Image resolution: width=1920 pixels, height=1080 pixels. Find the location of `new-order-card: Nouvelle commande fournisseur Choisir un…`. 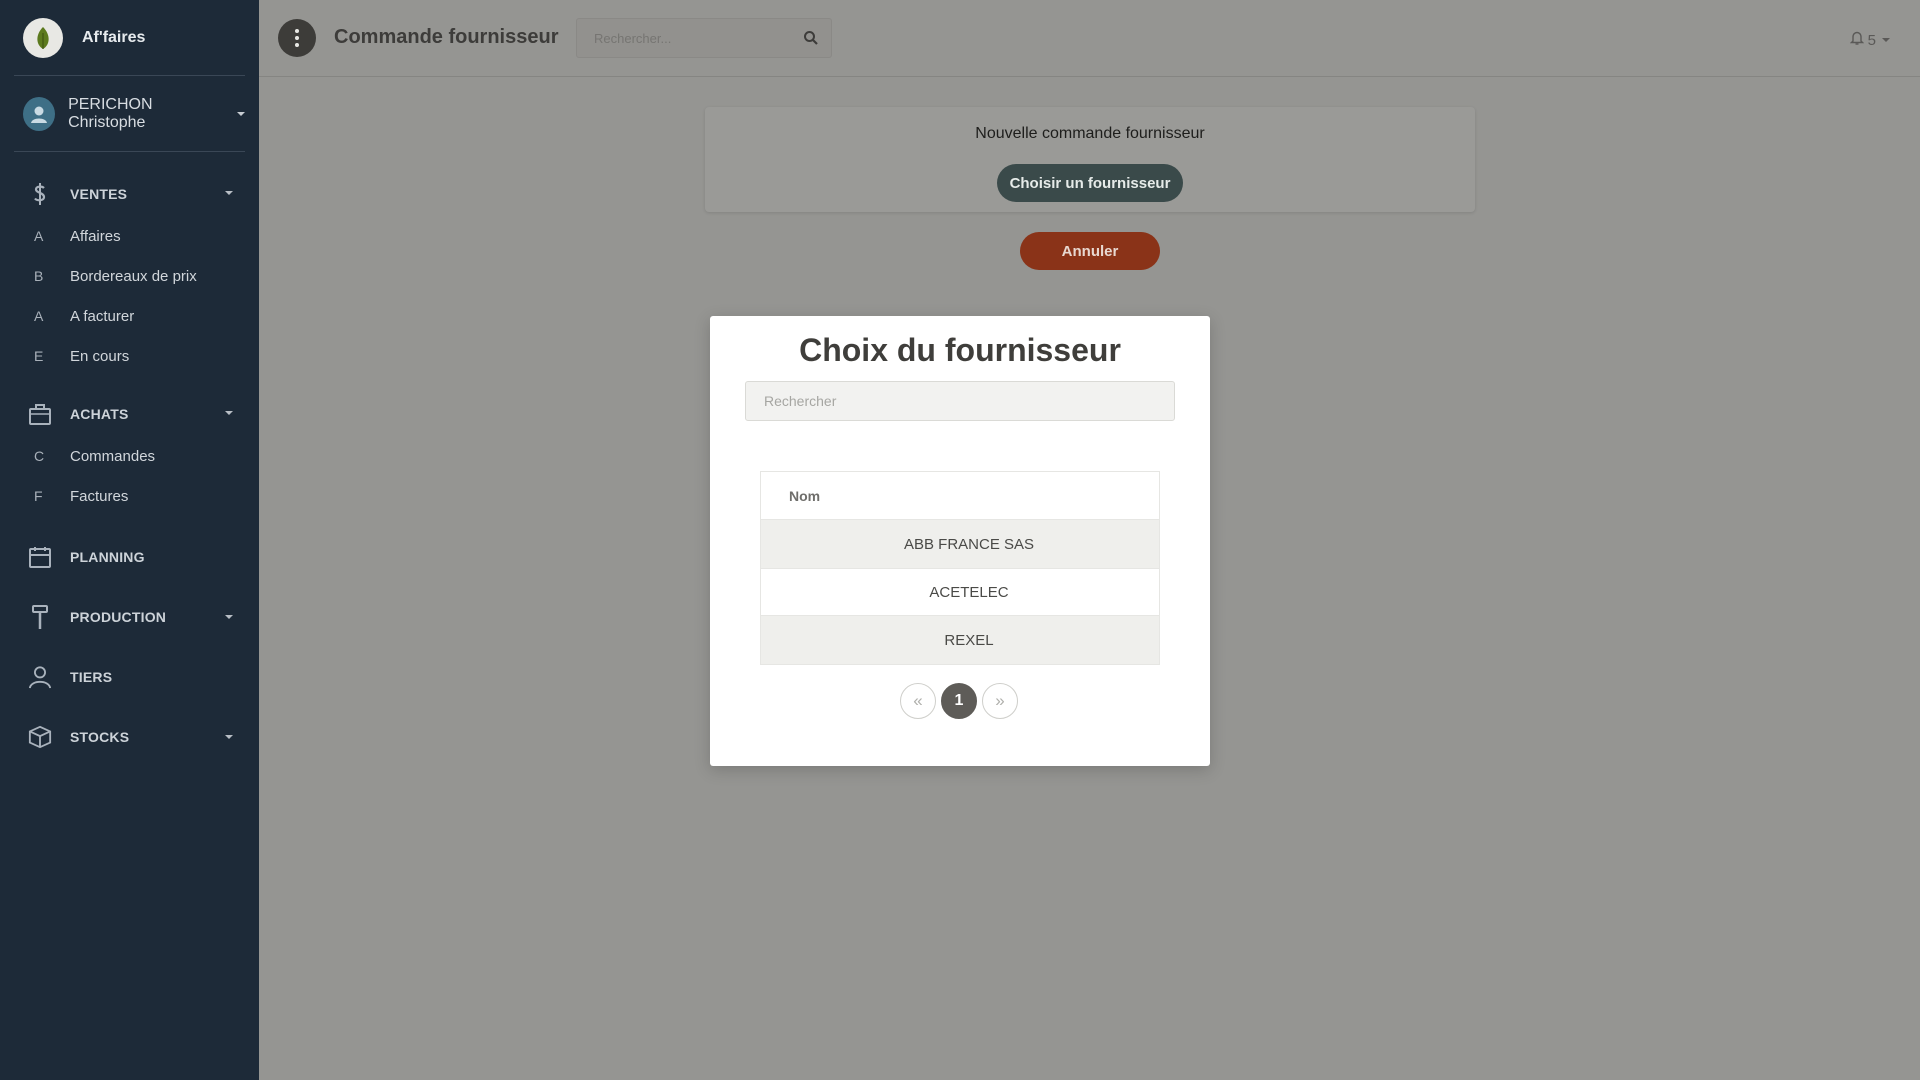

new-order-card: Nouvelle commande fournisseur Choisir un… is located at coordinates (1090, 159).